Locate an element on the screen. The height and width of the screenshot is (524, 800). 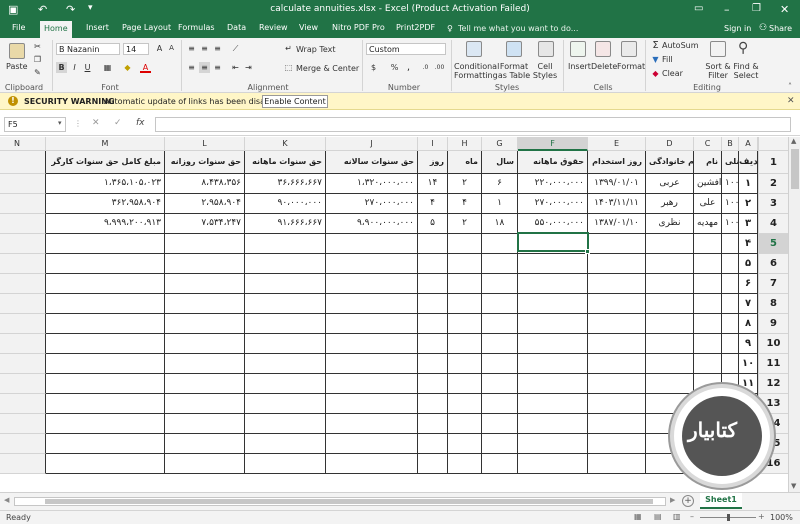
decrease-indent-icon: ⇤ is located at coordinates (235, 67).